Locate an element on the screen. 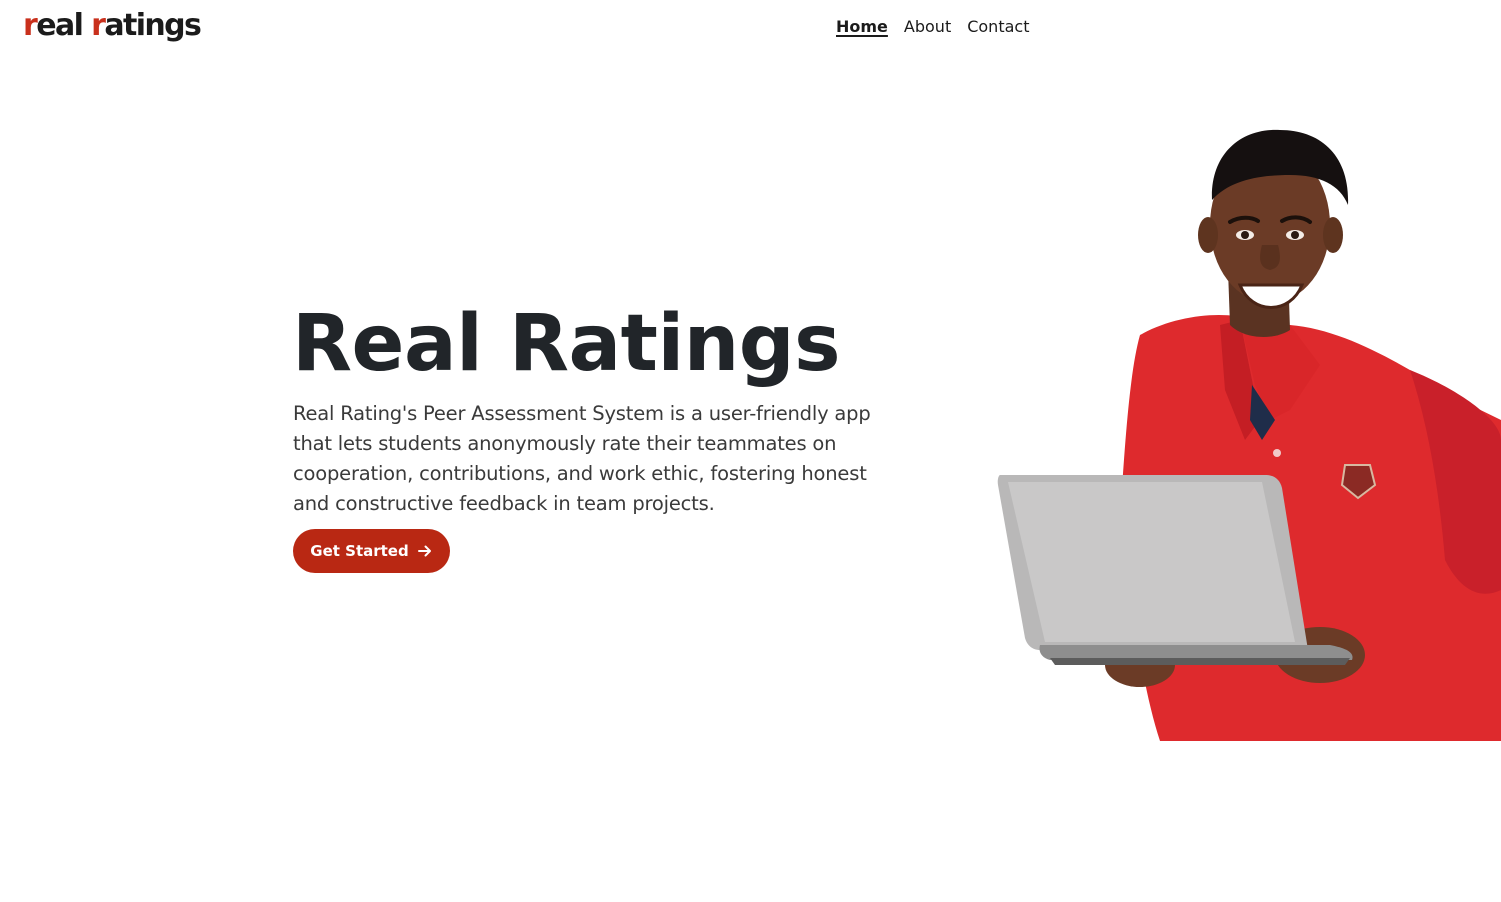 The width and height of the screenshot is (1501, 902). get-started-button: Get Started is located at coordinates (371, 551).